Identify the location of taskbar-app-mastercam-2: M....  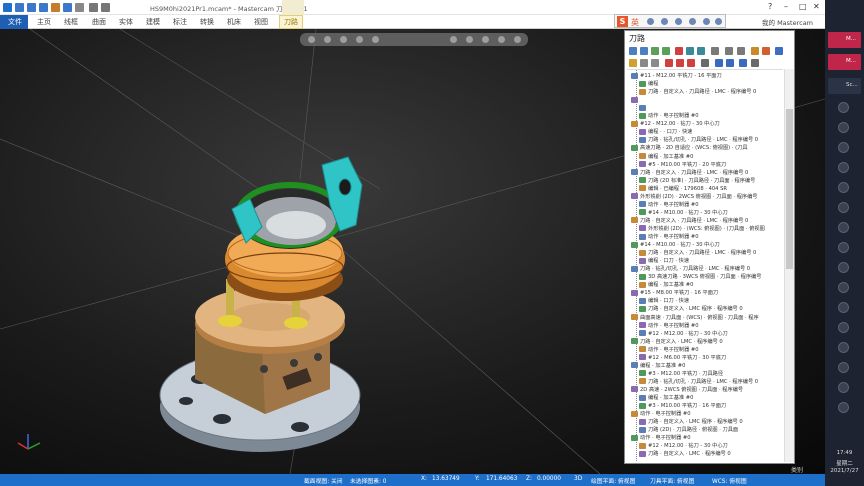
(844, 62).